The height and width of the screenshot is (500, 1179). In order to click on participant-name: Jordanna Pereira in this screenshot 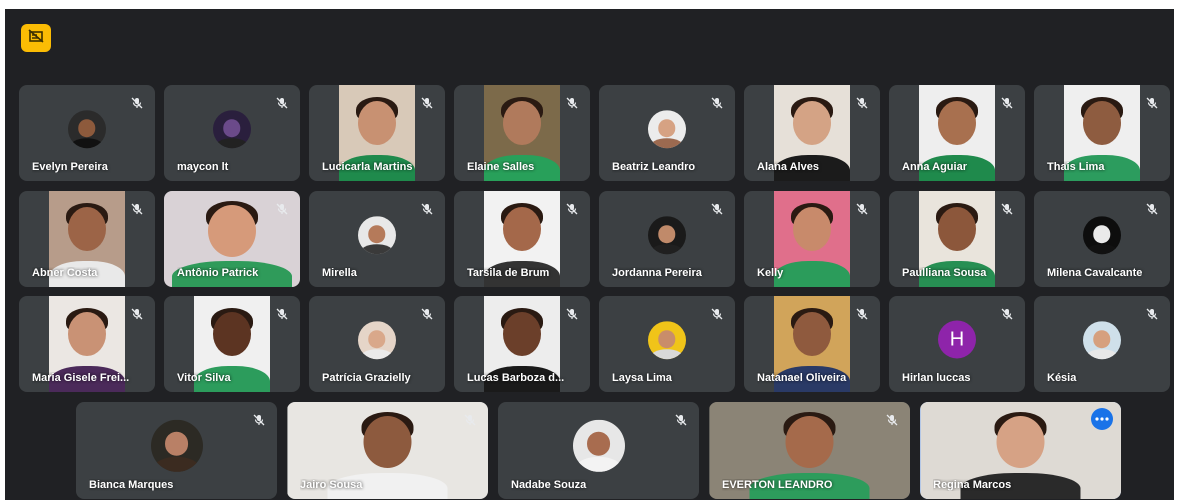, I will do `click(657, 273)`.